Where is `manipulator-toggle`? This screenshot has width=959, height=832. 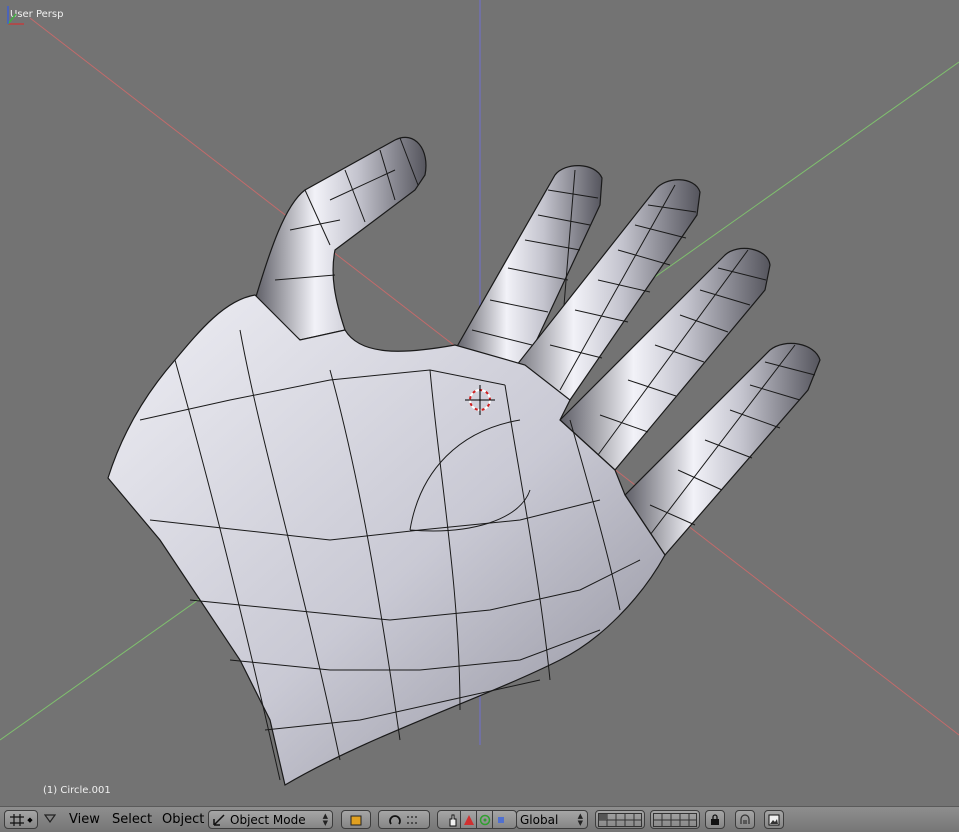
manipulator-toggle is located at coordinates (453, 819).